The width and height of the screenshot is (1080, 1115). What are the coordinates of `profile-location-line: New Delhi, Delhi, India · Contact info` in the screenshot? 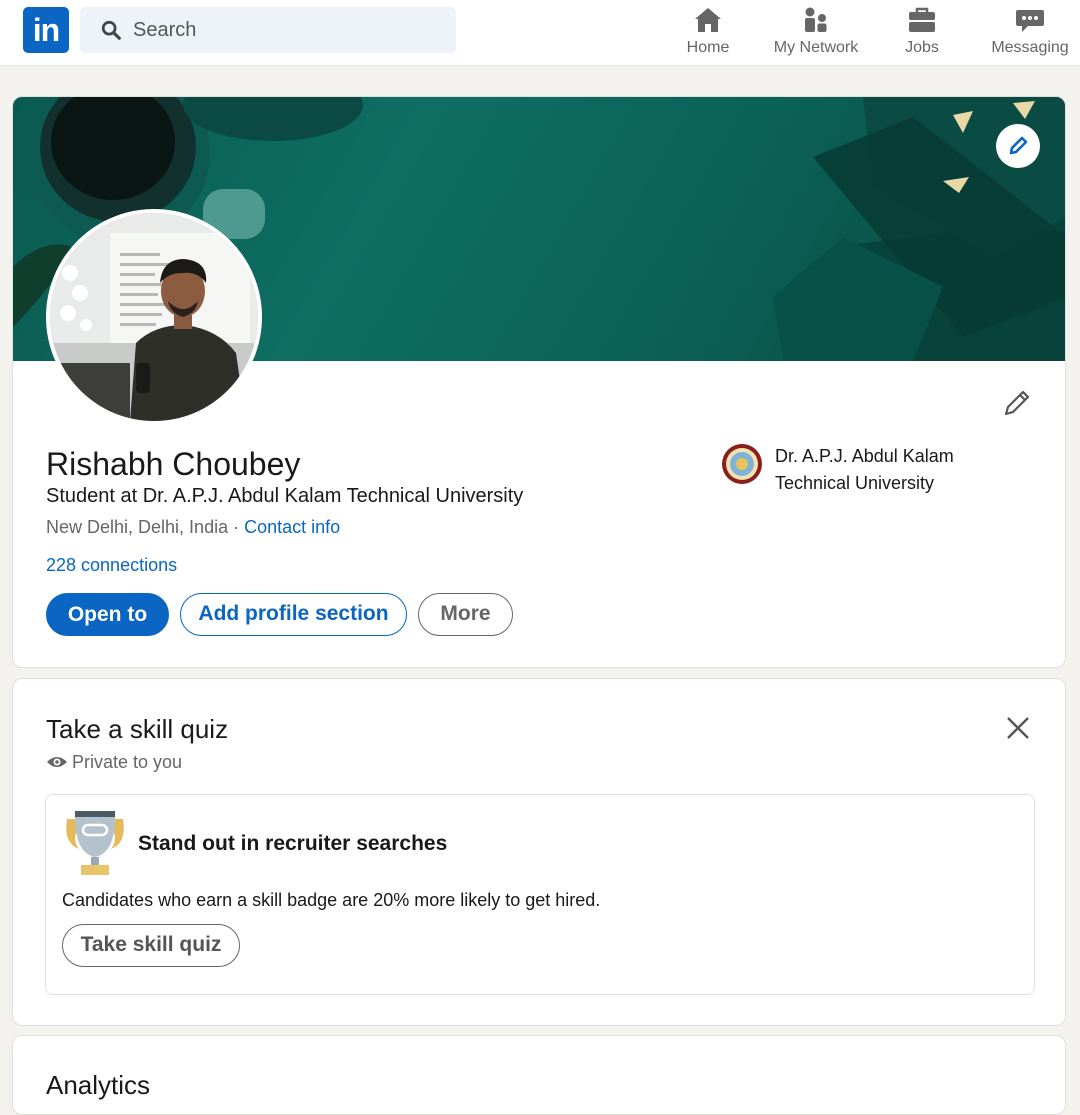 It's located at (193, 527).